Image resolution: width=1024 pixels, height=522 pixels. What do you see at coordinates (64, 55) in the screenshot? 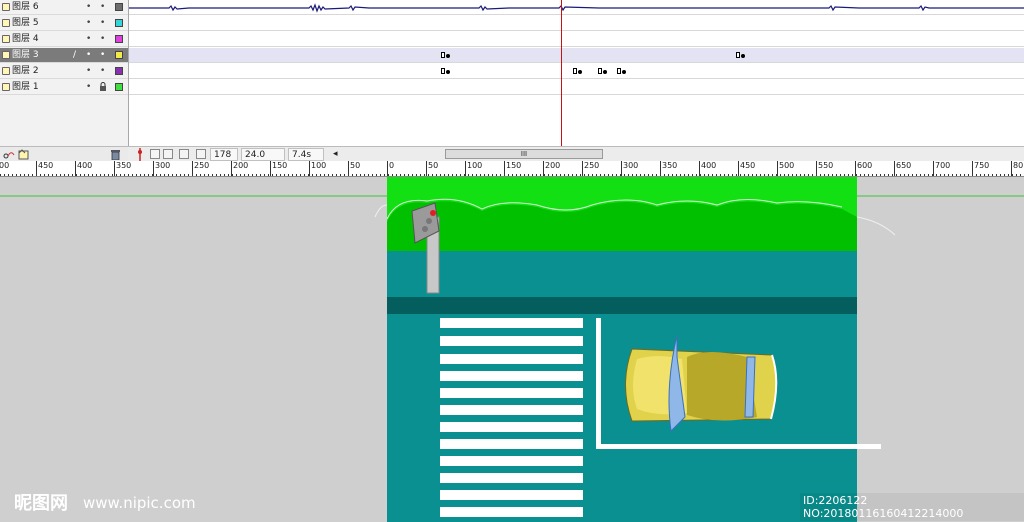
I see `layer-row-3: 图层 3 / • •` at bounding box center [64, 55].